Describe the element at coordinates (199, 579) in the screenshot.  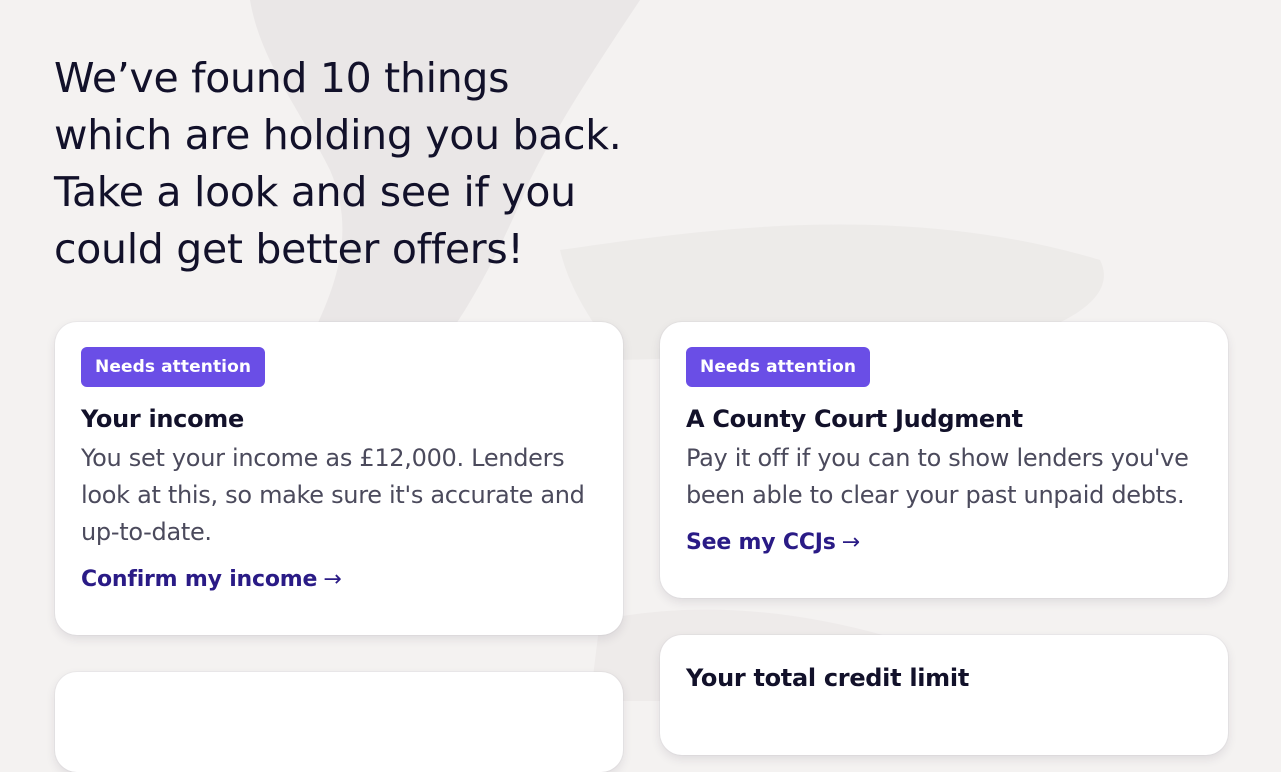
I see `link-label: Confirm my income` at that location.